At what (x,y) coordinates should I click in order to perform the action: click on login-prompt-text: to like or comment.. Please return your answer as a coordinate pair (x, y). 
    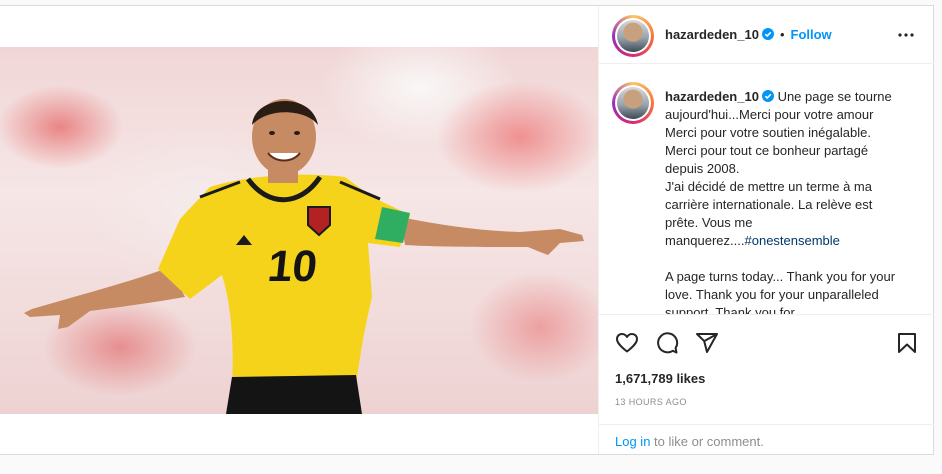
    Looking at the image, I should click on (707, 441).